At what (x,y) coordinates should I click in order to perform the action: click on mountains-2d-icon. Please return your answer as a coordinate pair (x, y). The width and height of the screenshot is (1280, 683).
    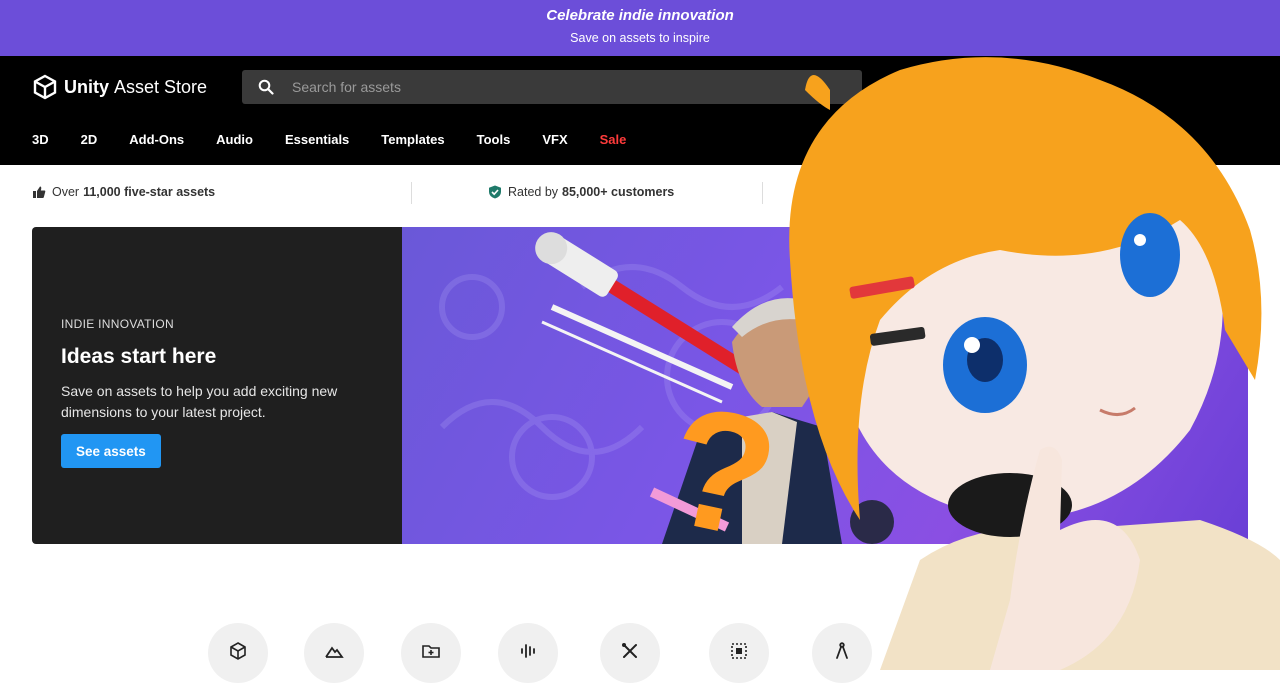
    Looking at the image, I should click on (334, 652).